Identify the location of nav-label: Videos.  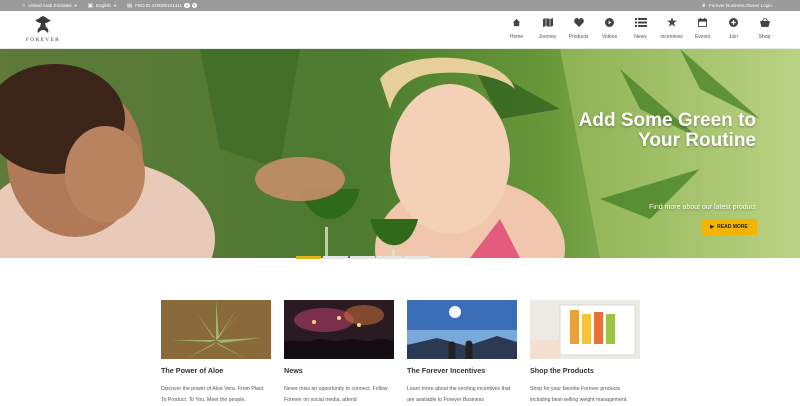
(609, 37).